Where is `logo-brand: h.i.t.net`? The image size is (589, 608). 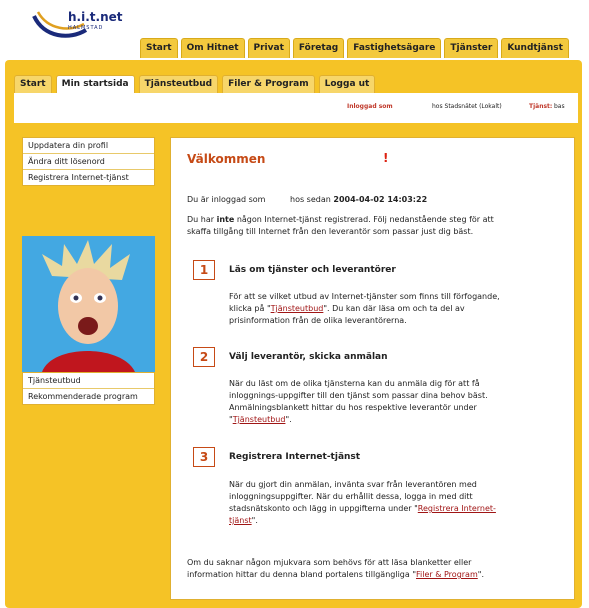 logo-brand: h.i.t.net is located at coordinates (95, 17).